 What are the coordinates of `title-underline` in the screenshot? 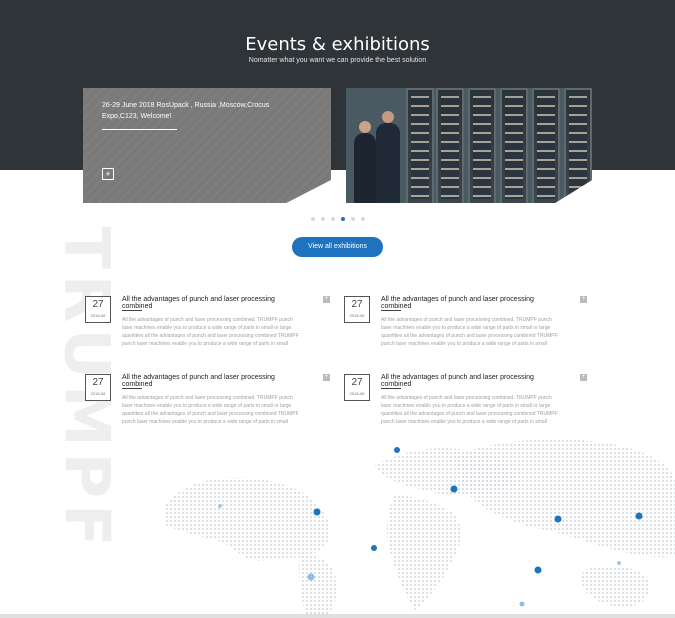 It's located at (139, 129).